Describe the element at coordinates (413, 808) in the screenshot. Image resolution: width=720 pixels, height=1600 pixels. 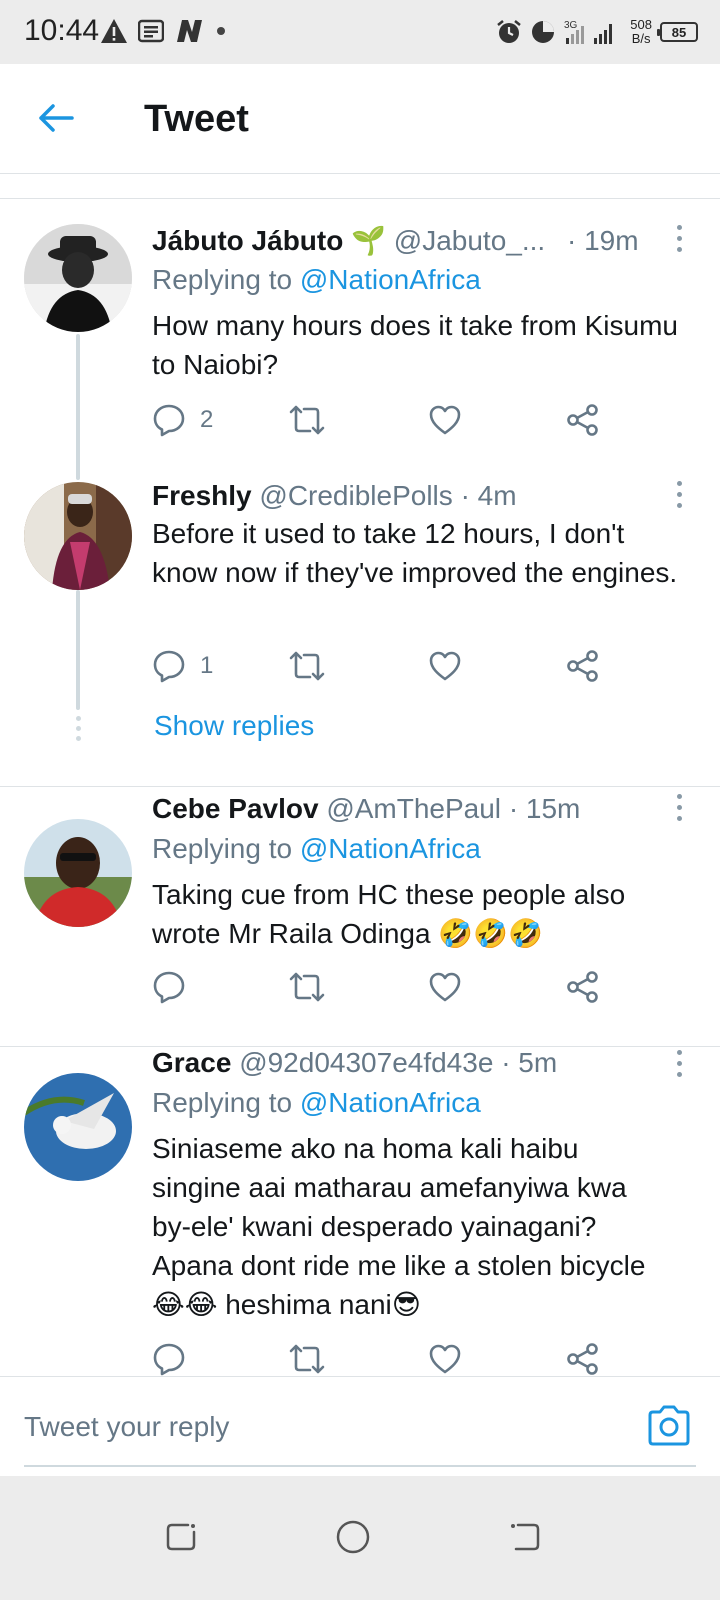
I see `user-handle: @AmThePaul` at that location.